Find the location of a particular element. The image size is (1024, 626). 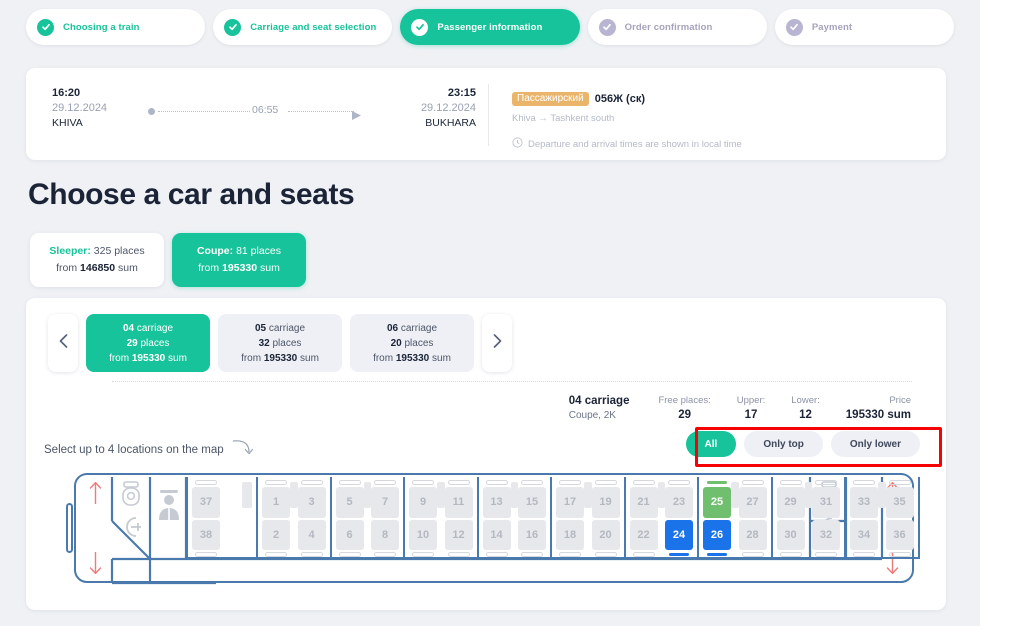

seat-column: 31 32 is located at coordinates (826, 518).